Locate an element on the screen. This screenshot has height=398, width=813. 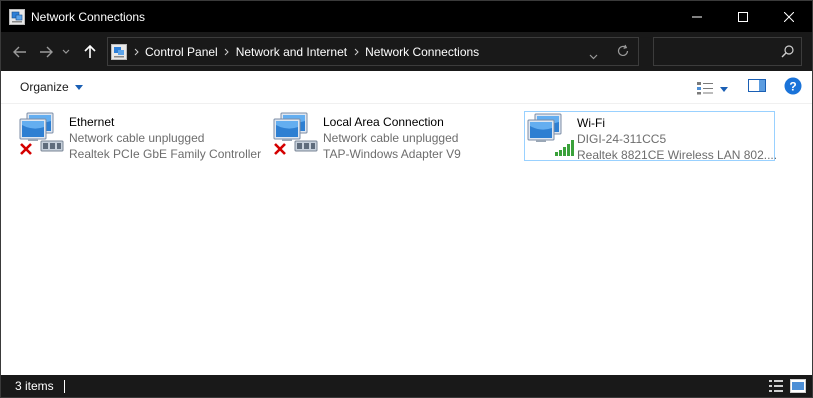
organize-button: Organize is located at coordinates (51, 87).